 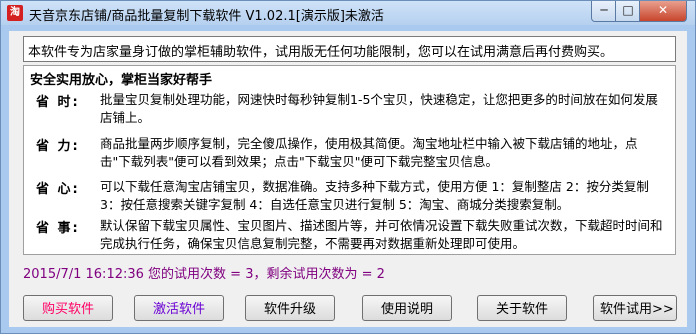 I want to click on feature-label: 省 力:, so click(x=58, y=146).